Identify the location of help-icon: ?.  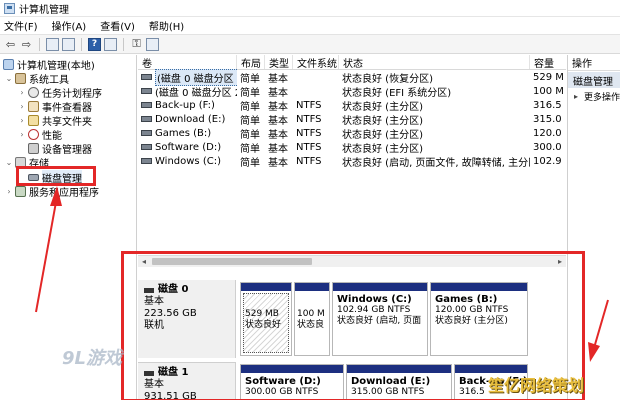
(94, 44).